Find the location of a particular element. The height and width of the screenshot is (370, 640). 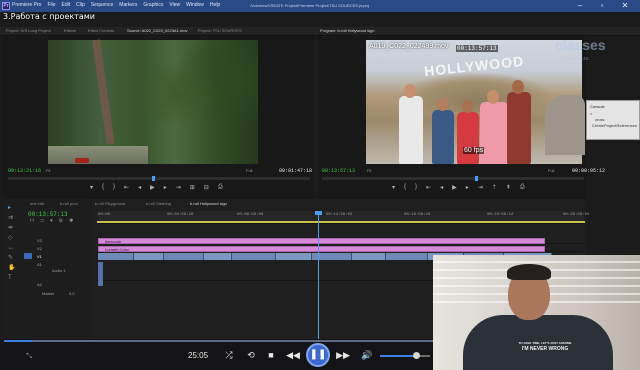

source-scrubber is located at coordinates (159, 178).